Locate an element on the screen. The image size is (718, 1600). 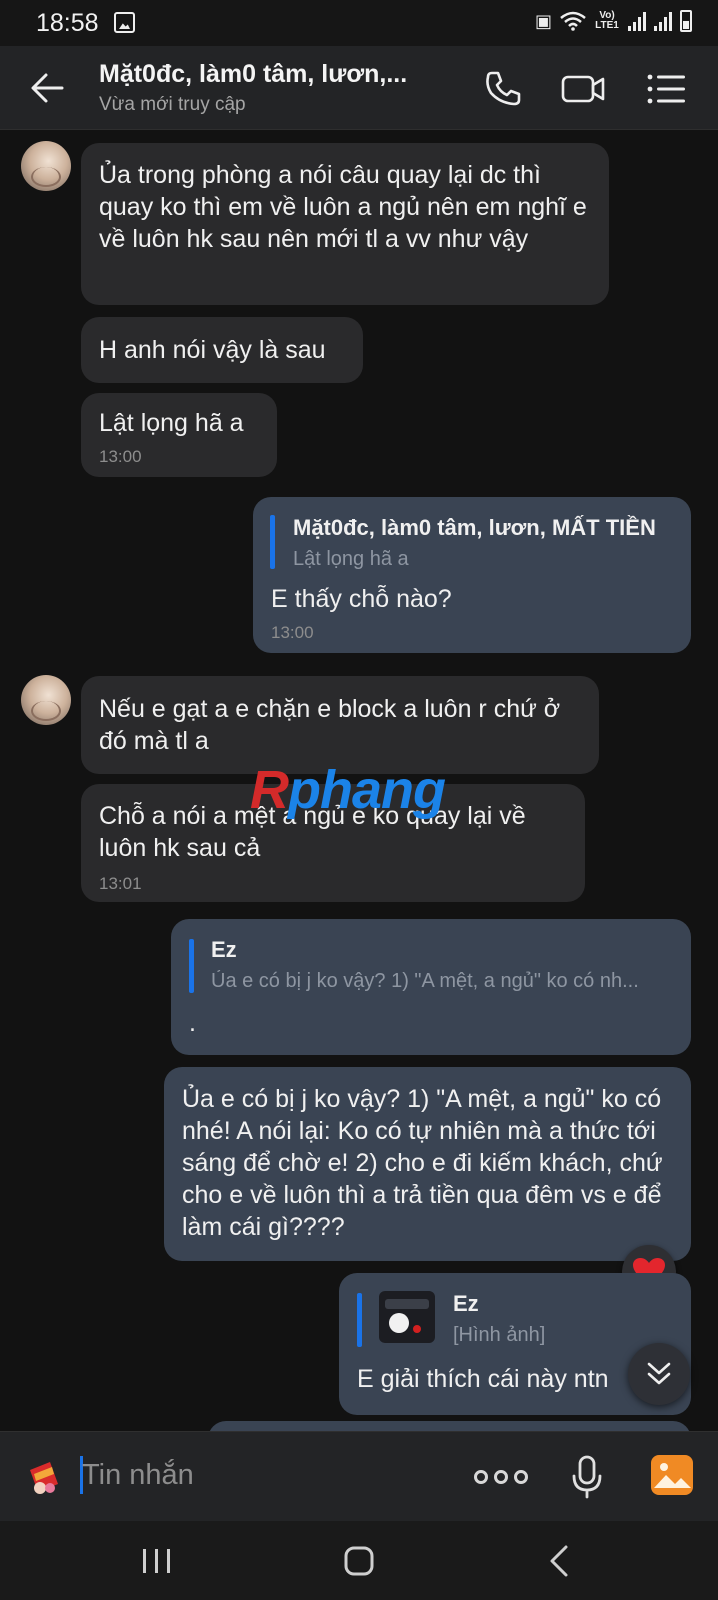
message-text: H anh nói vậy là sau is located at coordinates (212, 350).